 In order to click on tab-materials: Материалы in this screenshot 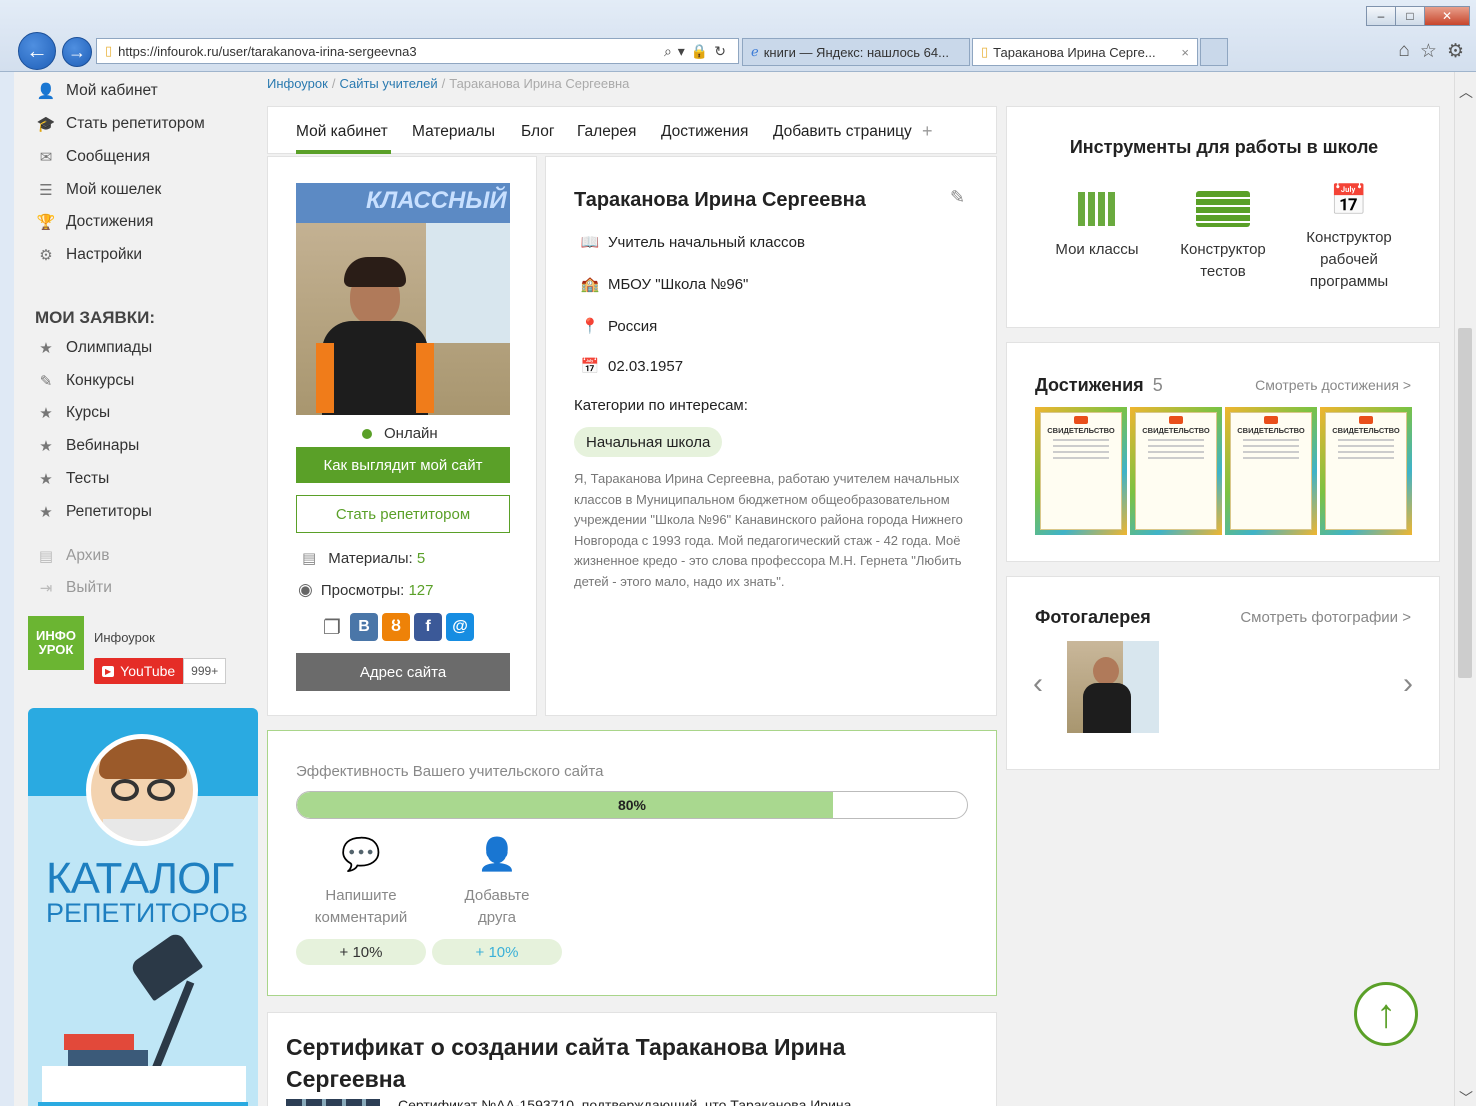, I will do `click(453, 132)`.